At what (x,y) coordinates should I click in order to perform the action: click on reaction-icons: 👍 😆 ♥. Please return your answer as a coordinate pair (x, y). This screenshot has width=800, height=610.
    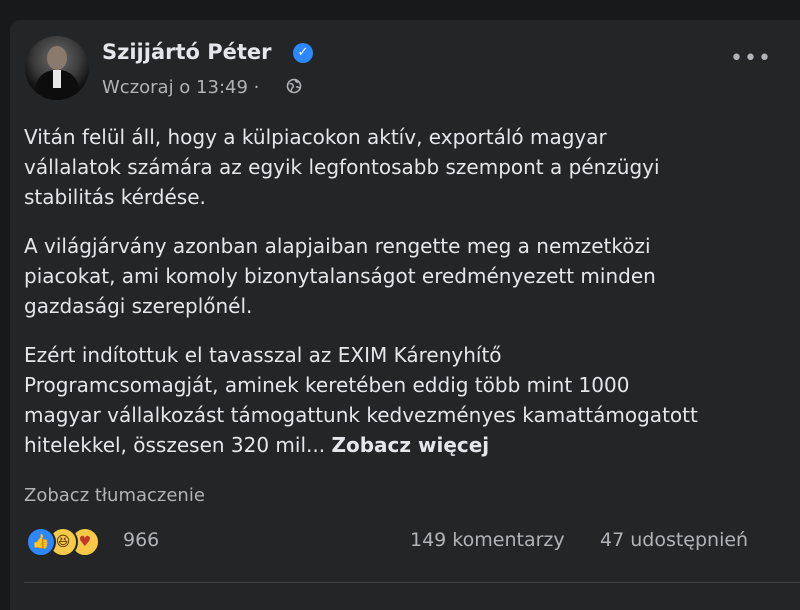
    Looking at the image, I should click on (71, 542).